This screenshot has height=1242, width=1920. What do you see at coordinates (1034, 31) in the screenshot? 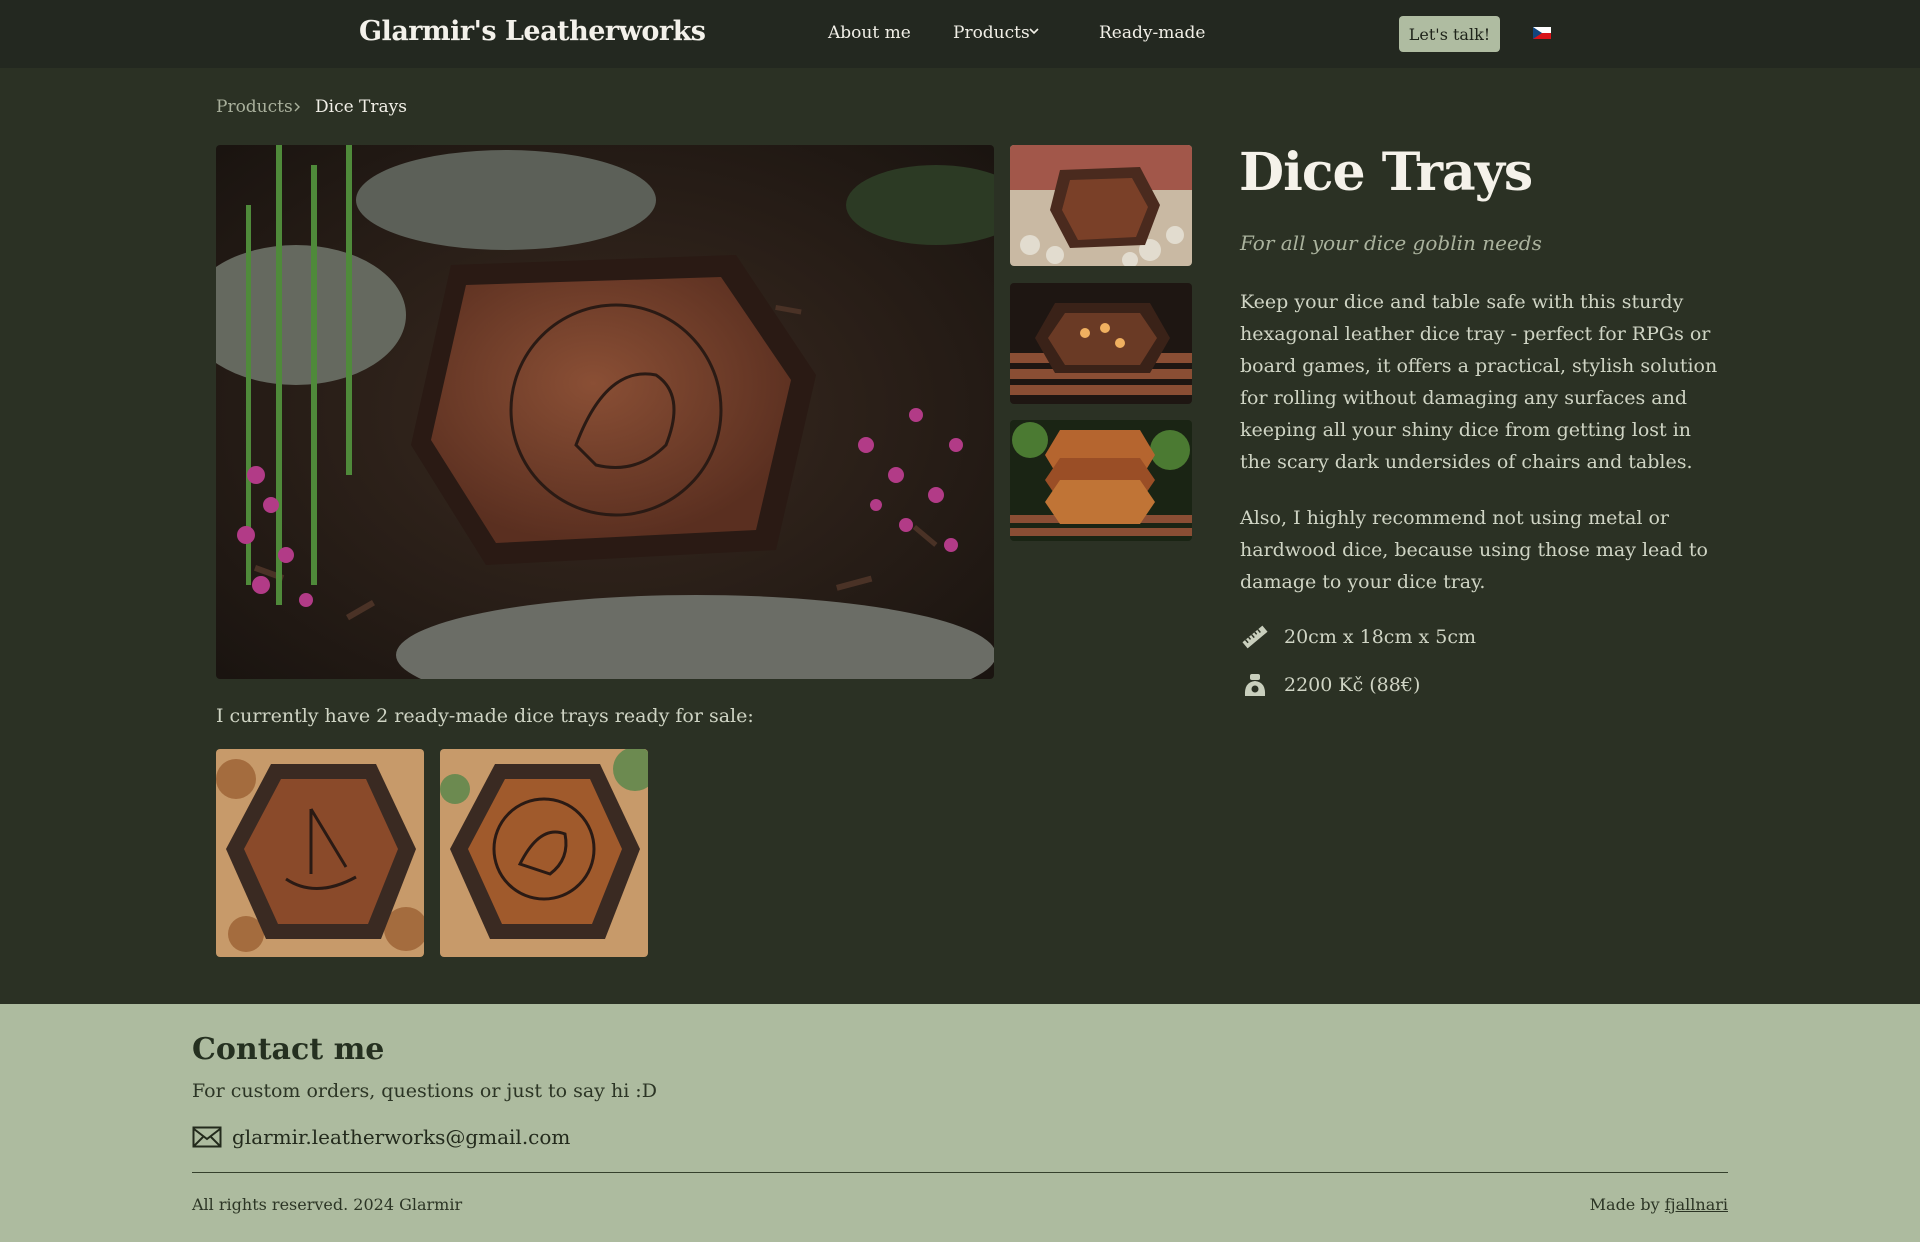
I see `chevron-down-icon` at bounding box center [1034, 31].